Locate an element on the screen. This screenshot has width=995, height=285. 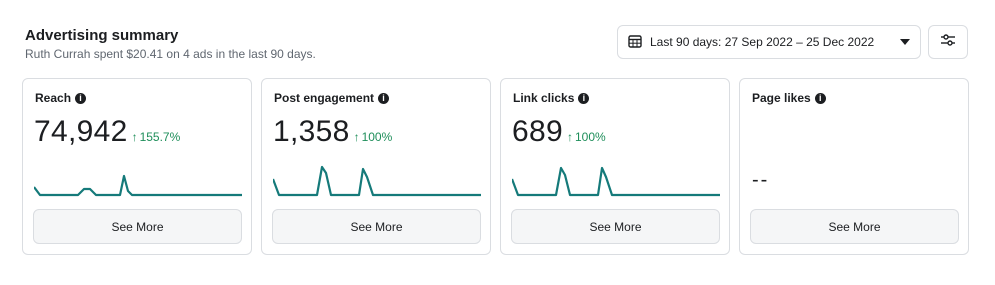
link-clicks-sparkline is located at coordinates (616, 181).